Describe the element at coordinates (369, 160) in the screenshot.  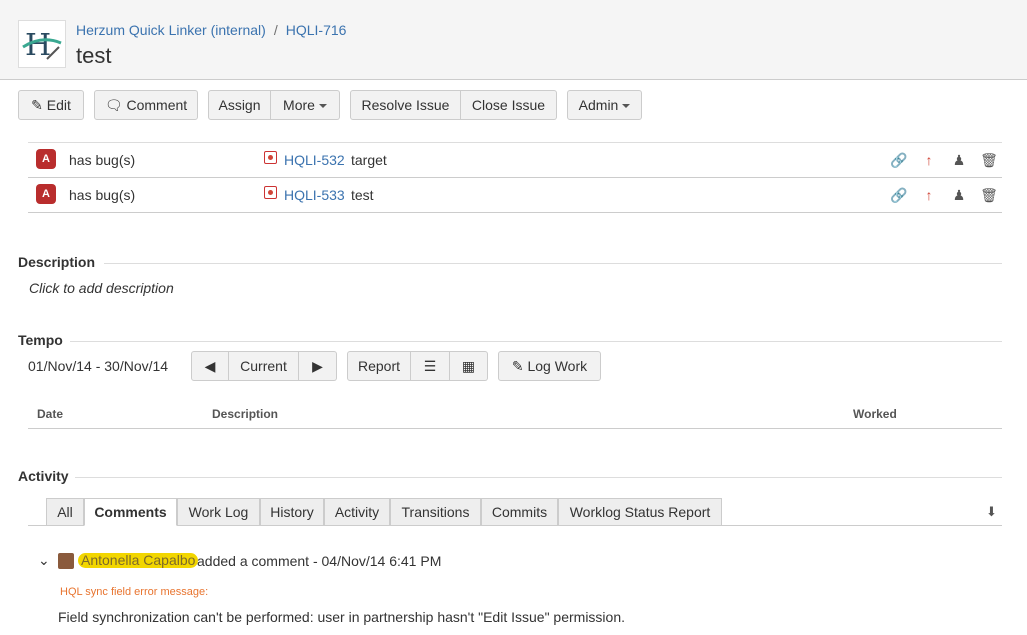
I see `linked-issue-title: target` at that location.